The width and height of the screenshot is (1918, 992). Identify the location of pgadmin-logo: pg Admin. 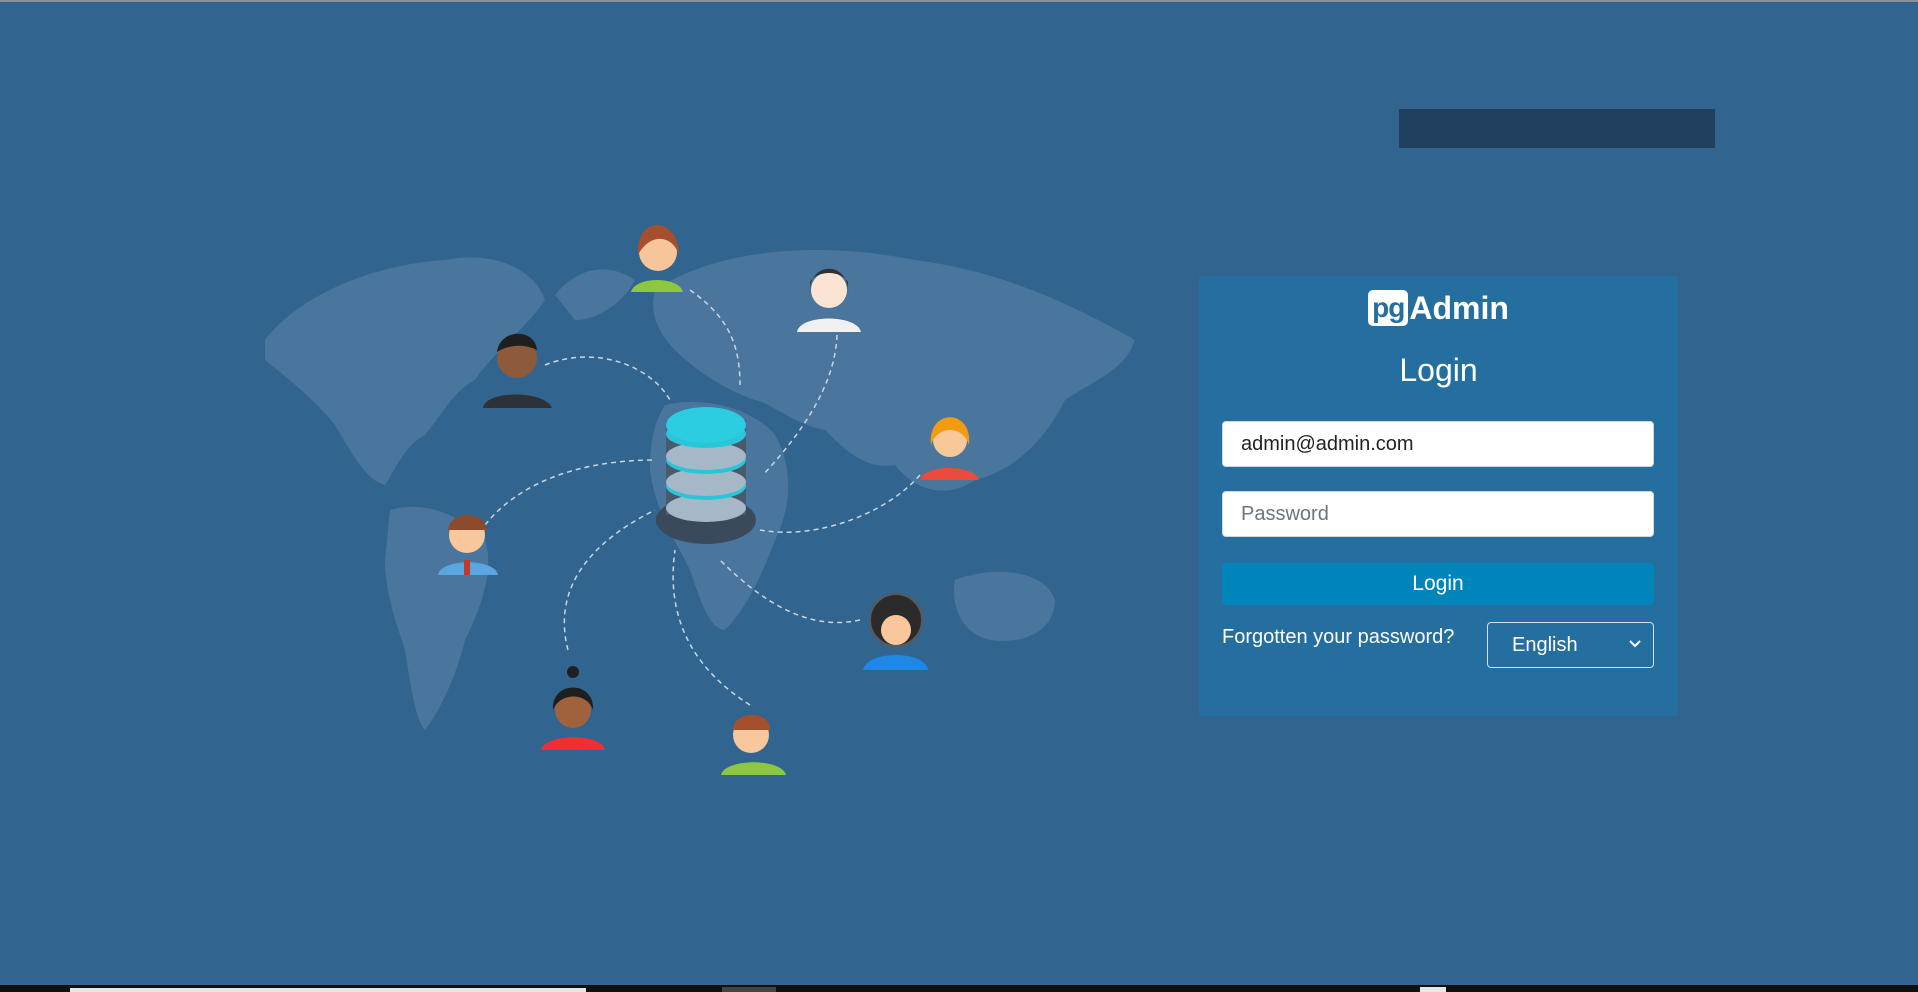
(1438, 308).